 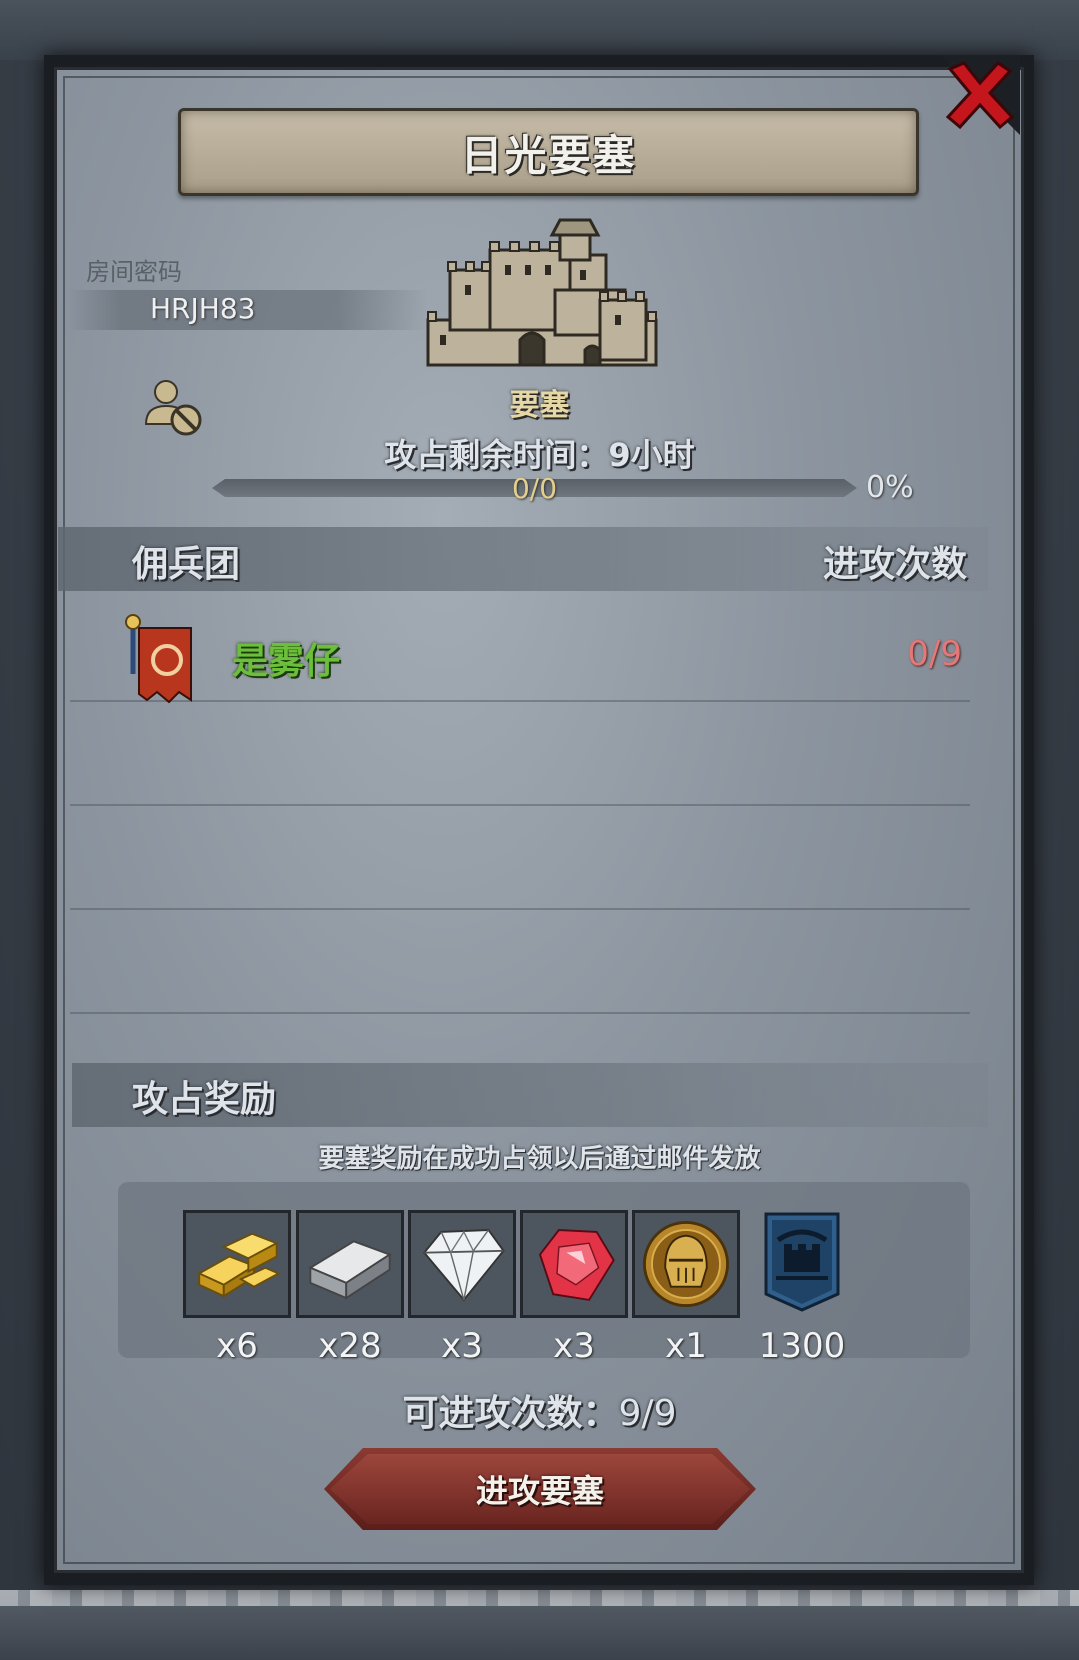 What do you see at coordinates (520, 650) in the screenshot?
I see `list-item: 是雾仔 0/9` at bounding box center [520, 650].